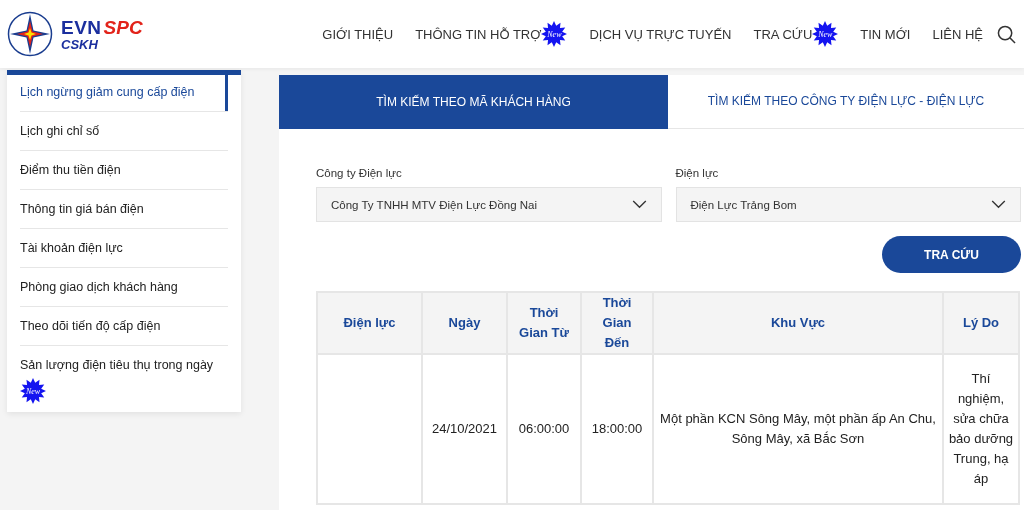  I want to click on tab: TÌM KIẾM THEO MÃ KHÁCH HÀNG, so click(473, 102).